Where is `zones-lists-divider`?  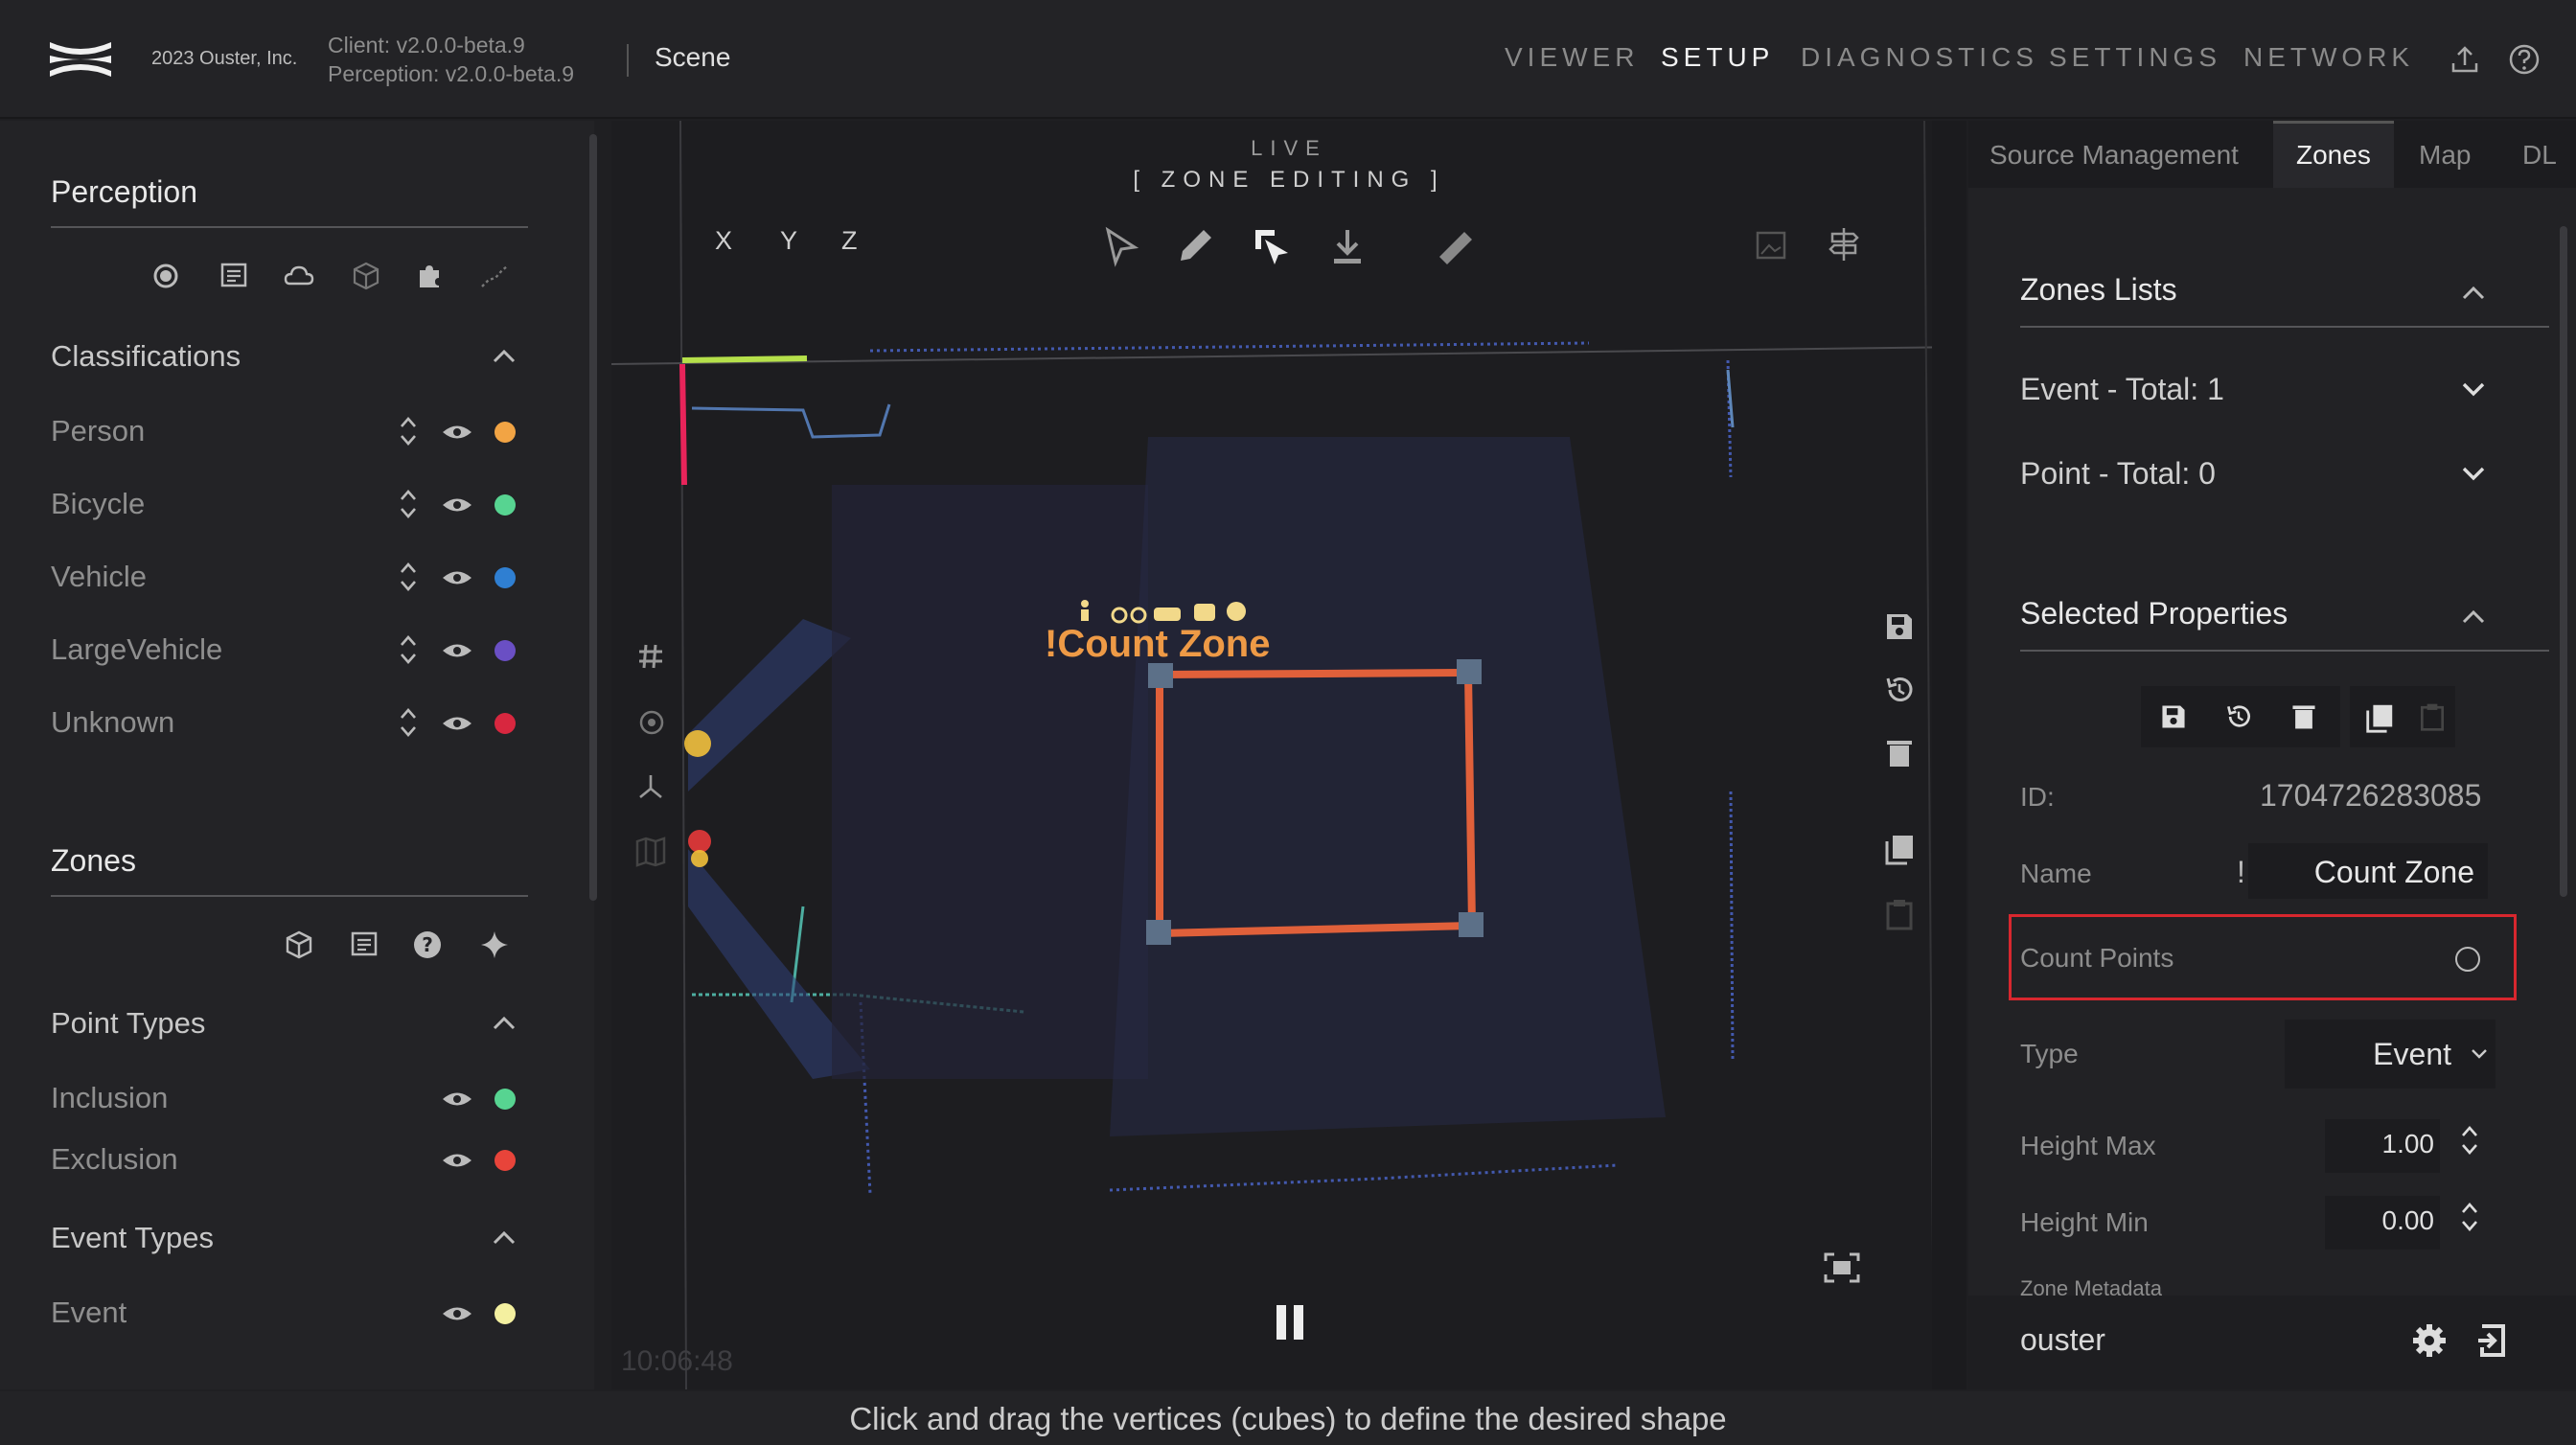 zones-lists-divider is located at coordinates (2284, 327).